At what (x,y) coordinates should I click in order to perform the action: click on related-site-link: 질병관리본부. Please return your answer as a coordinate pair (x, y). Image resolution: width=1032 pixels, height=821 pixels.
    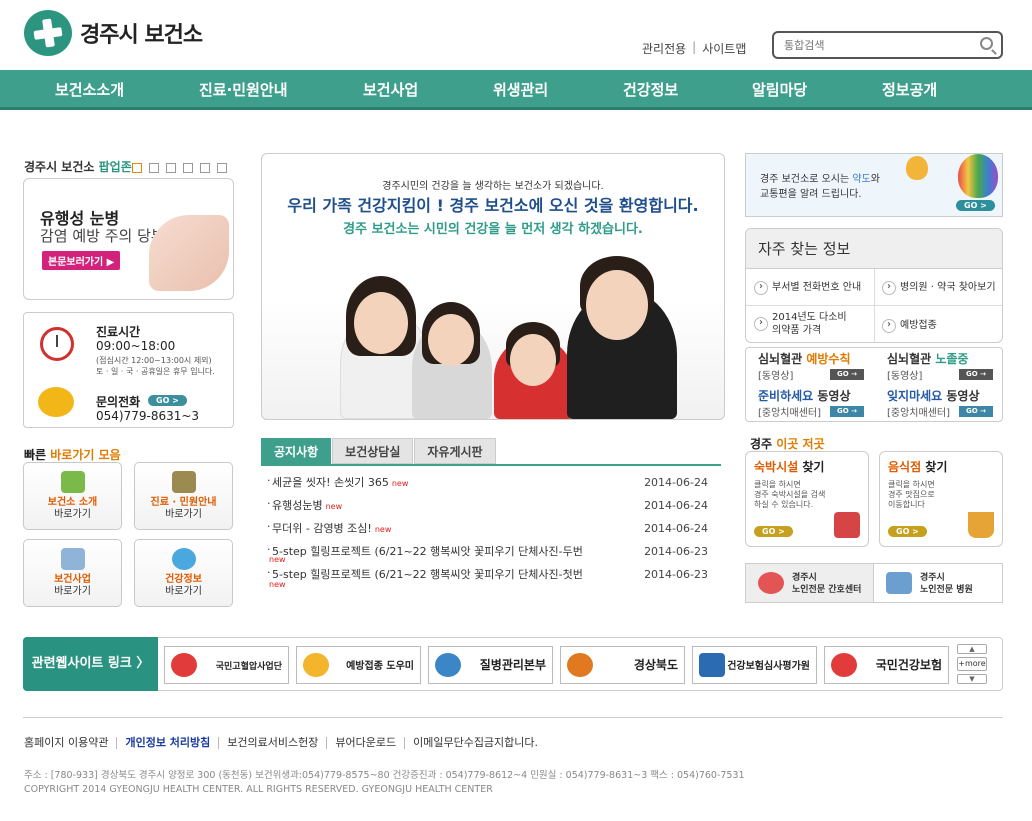
    Looking at the image, I should click on (490, 665).